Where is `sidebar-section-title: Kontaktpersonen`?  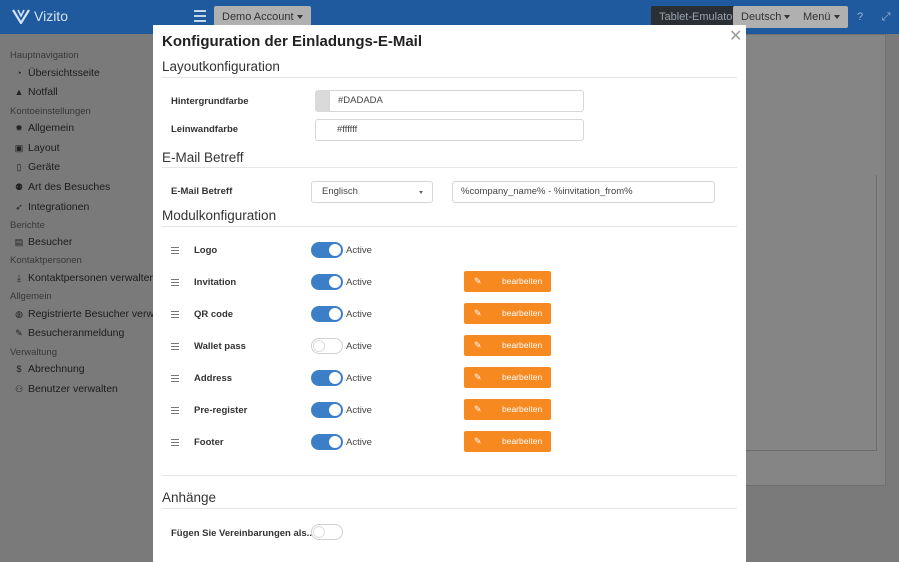
sidebar-section-title: Kontaktpersonen is located at coordinates (46, 260).